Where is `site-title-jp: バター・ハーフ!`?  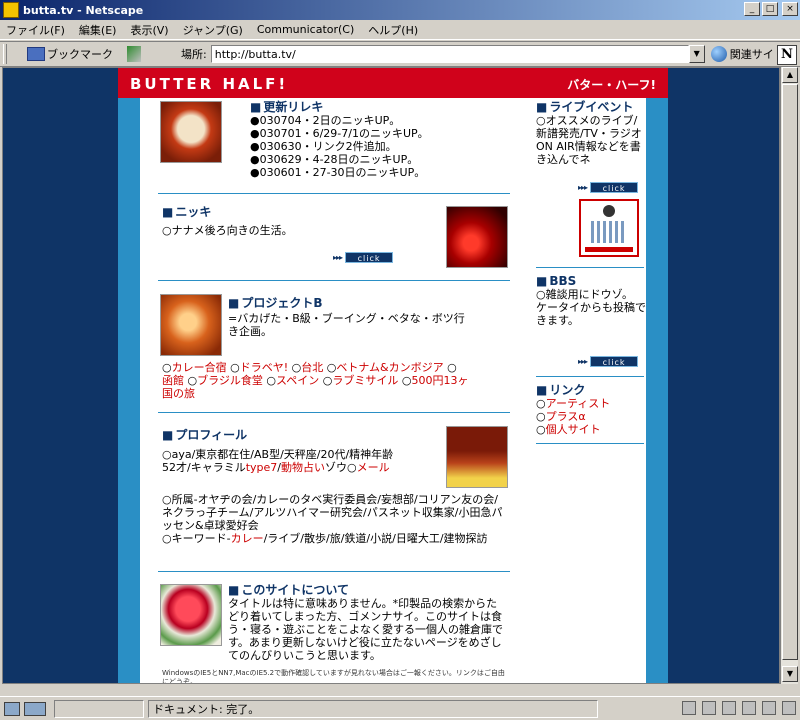 site-title-jp: バター・ハーフ! is located at coordinates (611, 85).